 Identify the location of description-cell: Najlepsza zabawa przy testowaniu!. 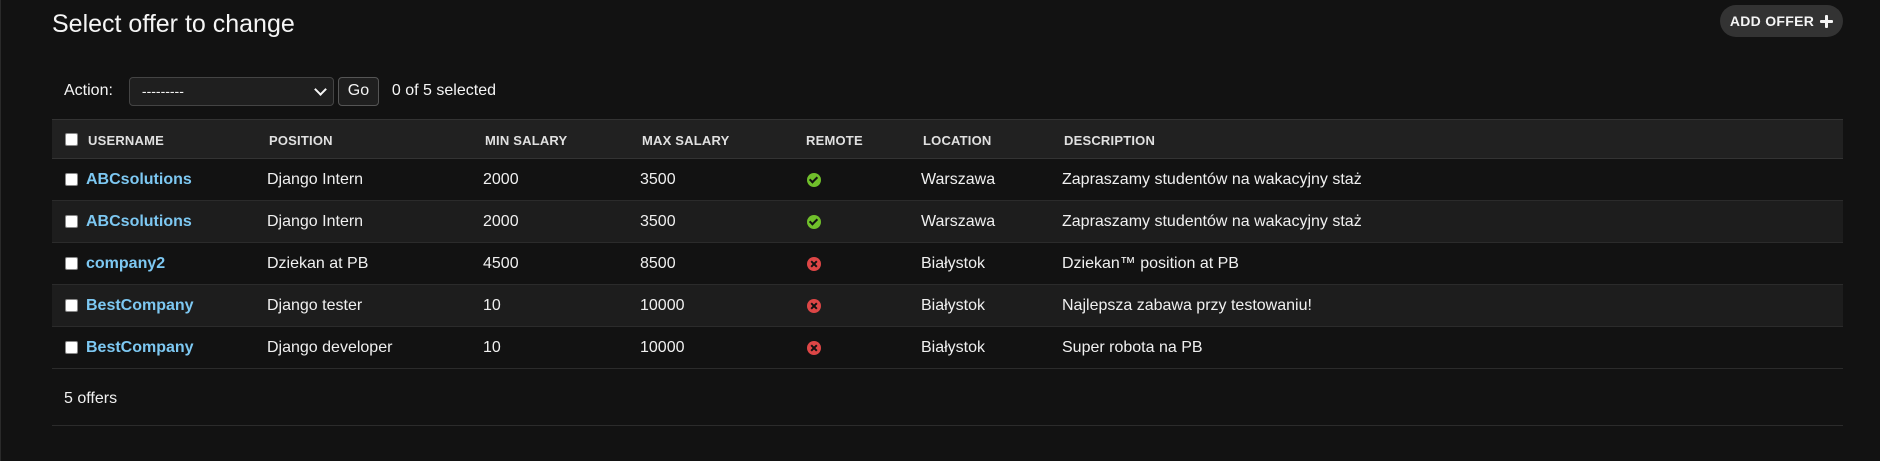
(1187, 305).